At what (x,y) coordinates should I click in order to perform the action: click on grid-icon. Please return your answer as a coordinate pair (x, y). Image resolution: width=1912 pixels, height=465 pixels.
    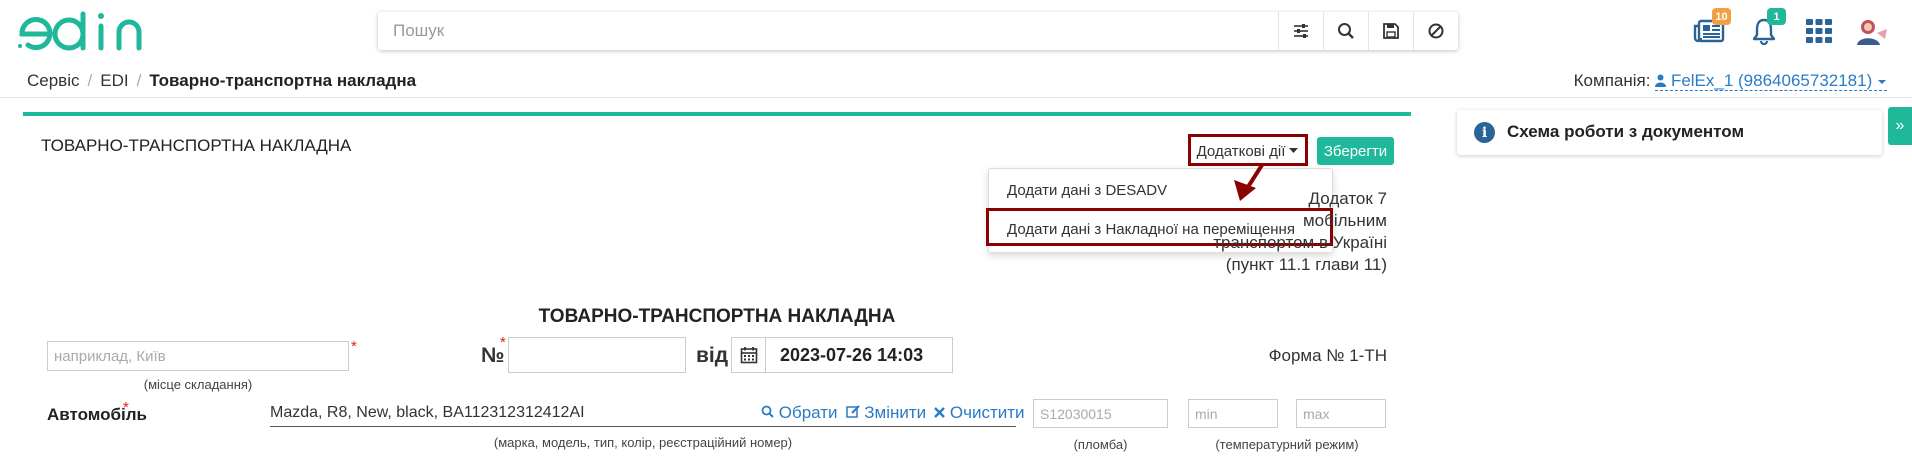
    Looking at the image, I should click on (1819, 31).